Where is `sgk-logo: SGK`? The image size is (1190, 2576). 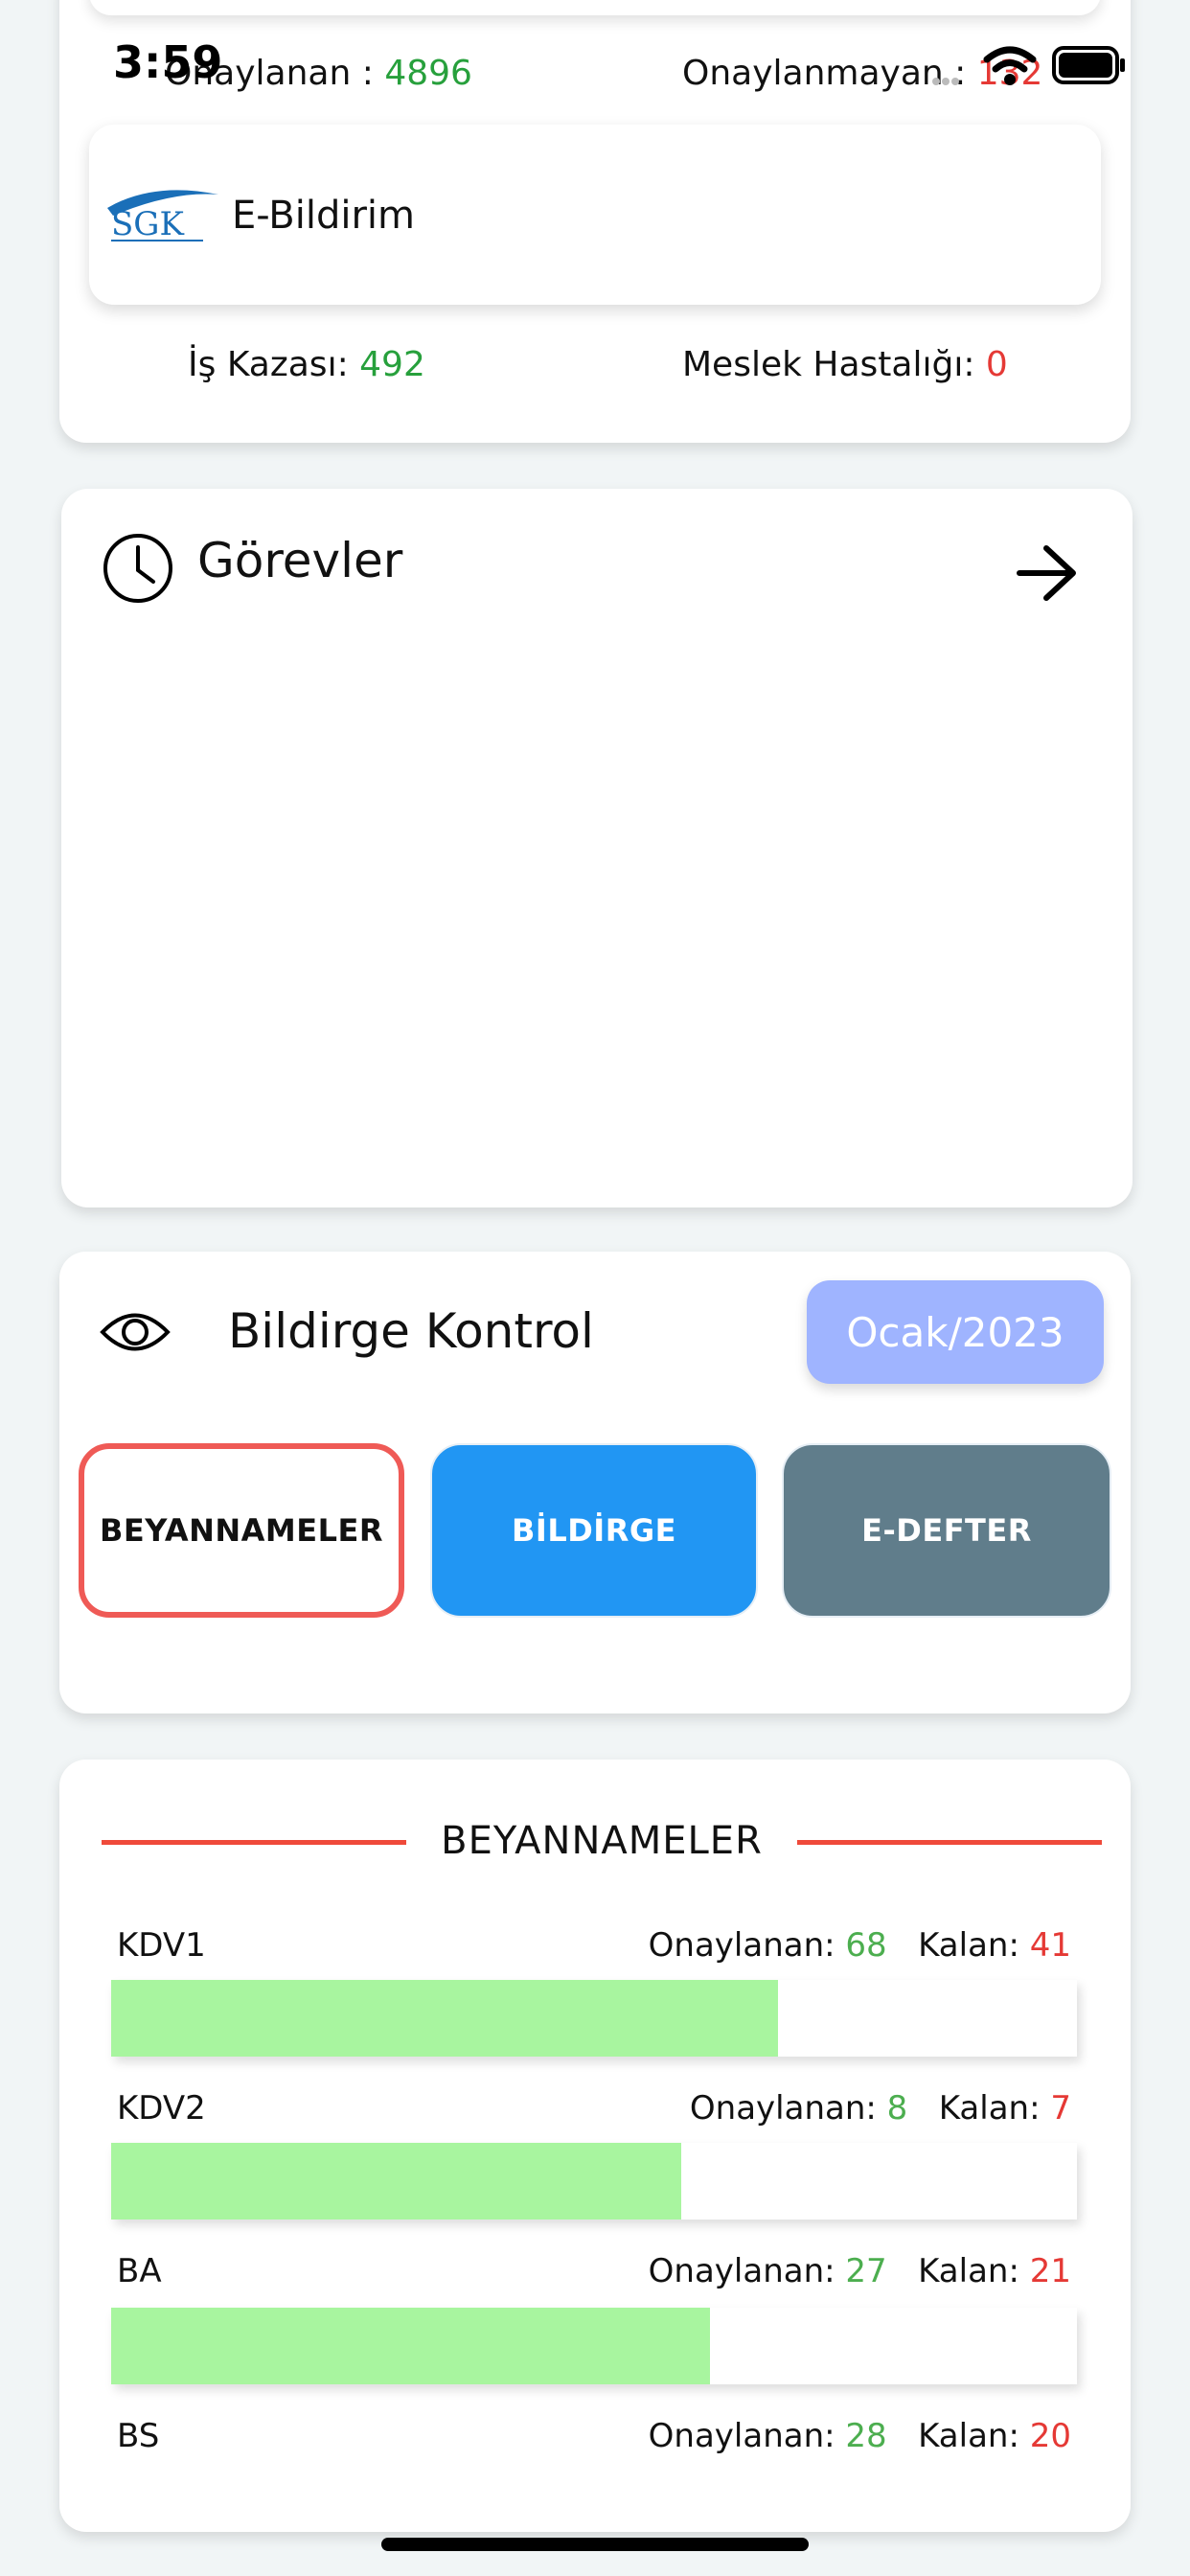 sgk-logo: SGK is located at coordinates (163, 216).